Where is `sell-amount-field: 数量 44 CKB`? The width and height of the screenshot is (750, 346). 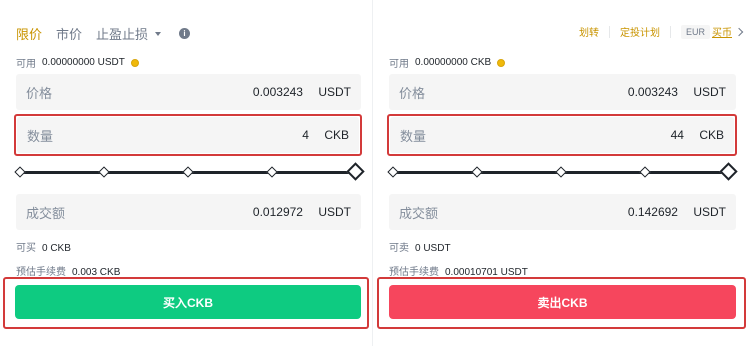
sell-amount-field: 数量 44 CKB is located at coordinates (562, 135).